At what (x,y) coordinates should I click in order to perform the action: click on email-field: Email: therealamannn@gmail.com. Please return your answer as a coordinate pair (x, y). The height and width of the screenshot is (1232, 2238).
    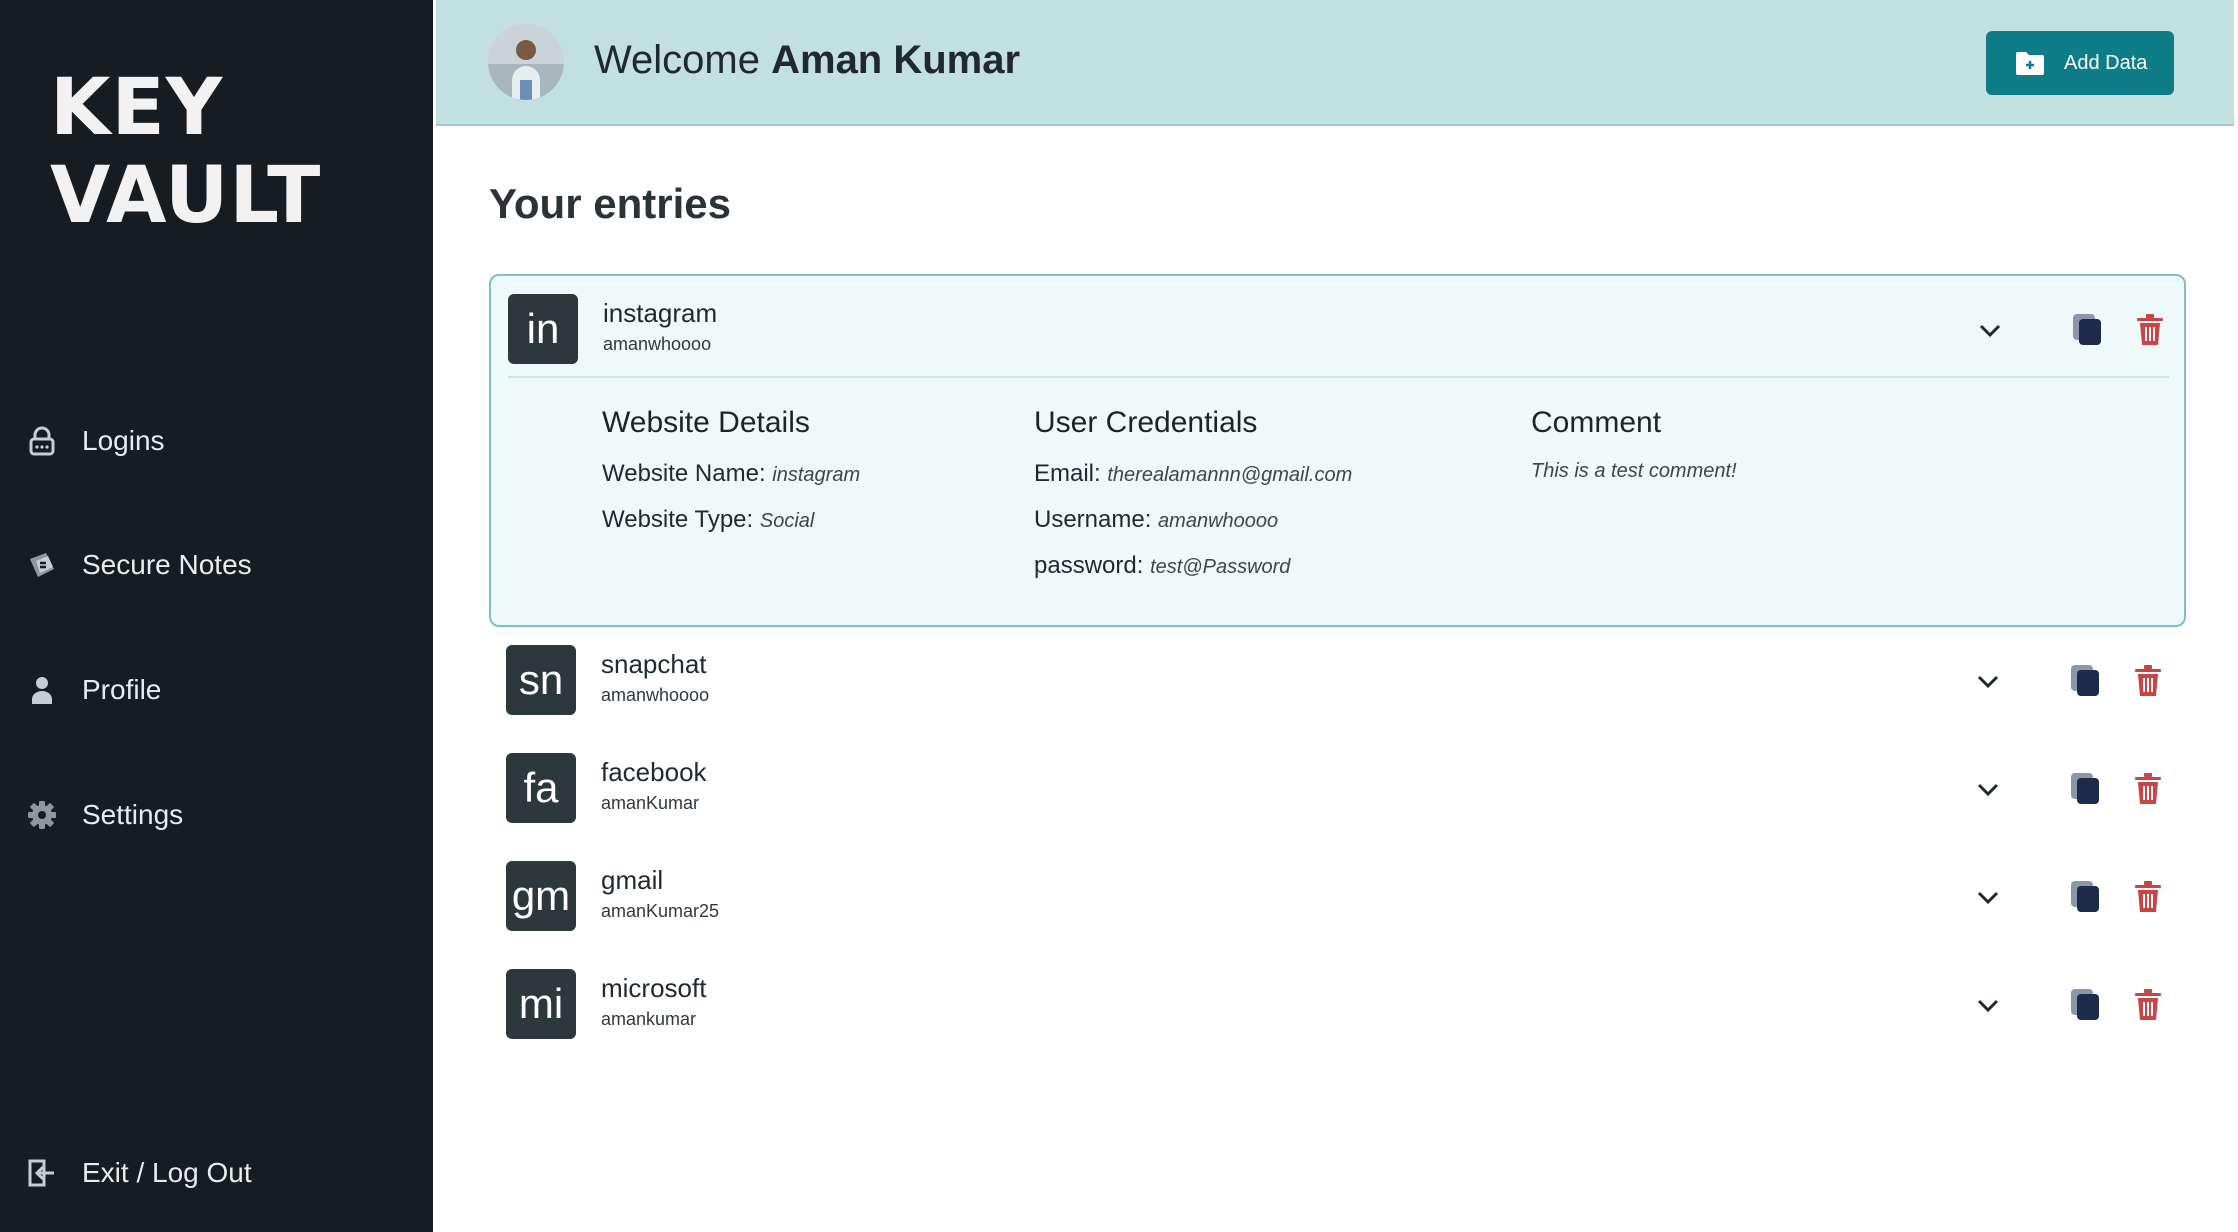
    Looking at the image, I should click on (1193, 474).